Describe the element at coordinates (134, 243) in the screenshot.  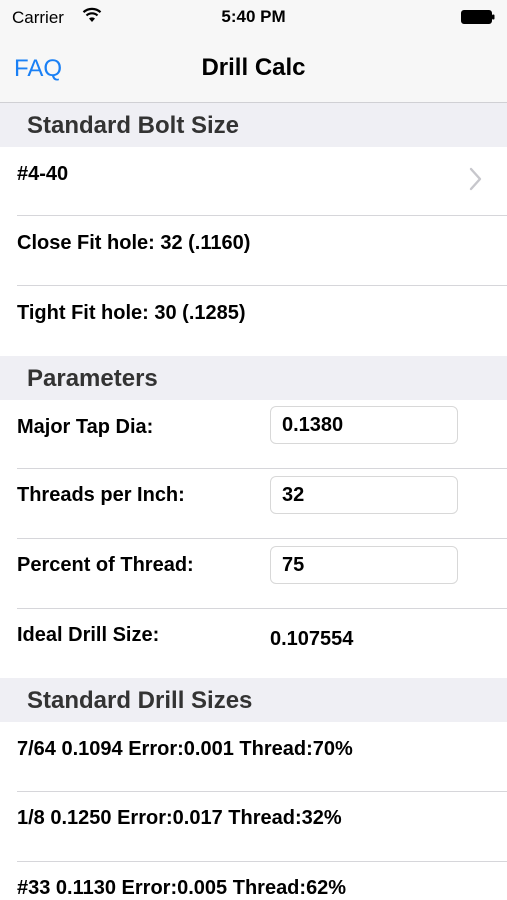
I see `close-fit-label: Close Fit hole: 32 (.1160)` at that location.